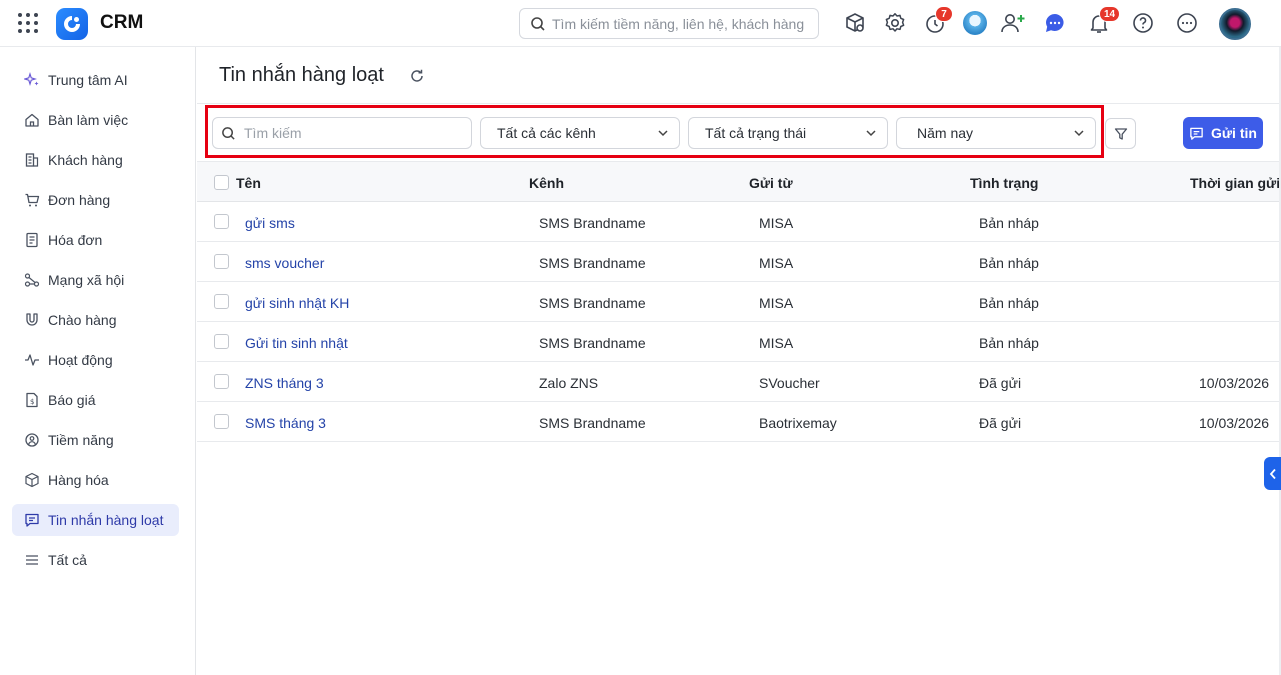 The width and height of the screenshot is (1281, 675). What do you see at coordinates (739, 103) in the screenshot?
I see `divider` at bounding box center [739, 103].